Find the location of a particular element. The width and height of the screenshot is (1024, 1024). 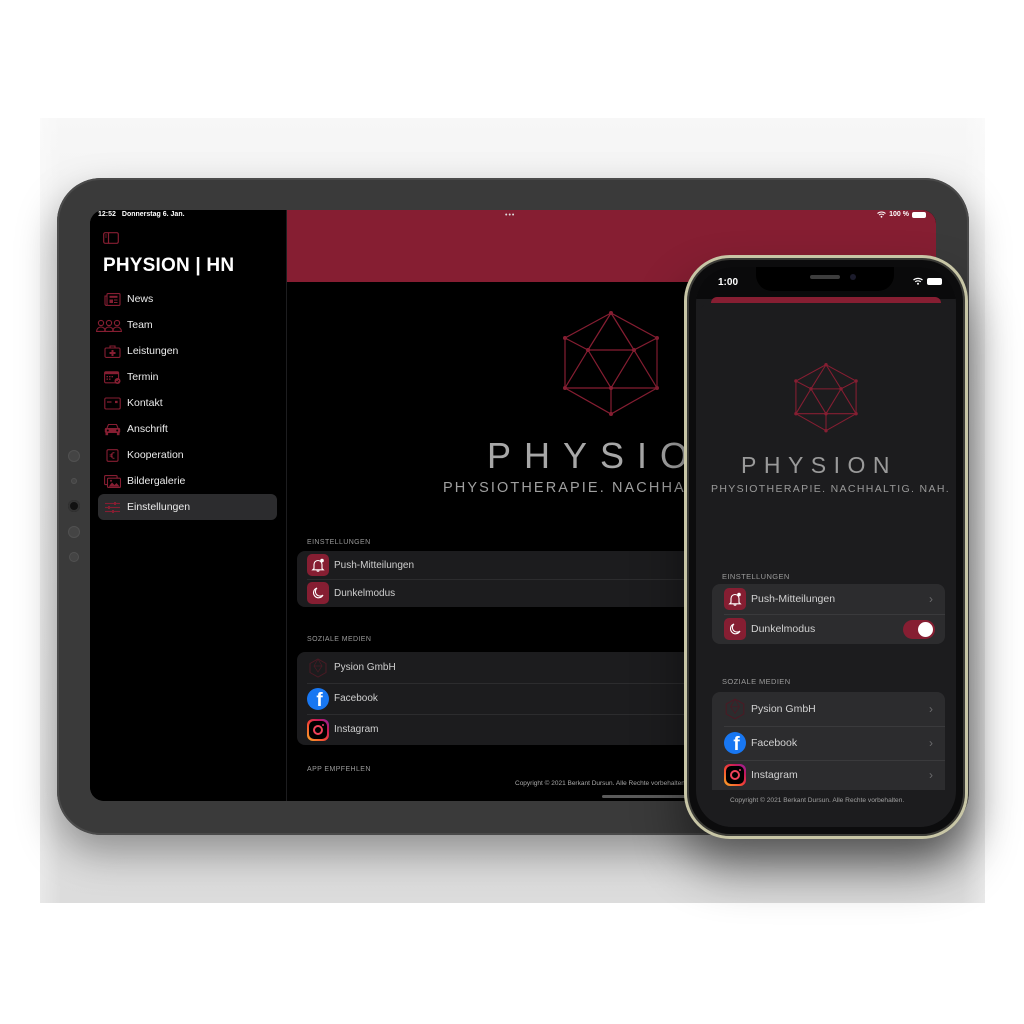

sidebar-item-bildergalerie: Bildergalerie is located at coordinates (187, 481).